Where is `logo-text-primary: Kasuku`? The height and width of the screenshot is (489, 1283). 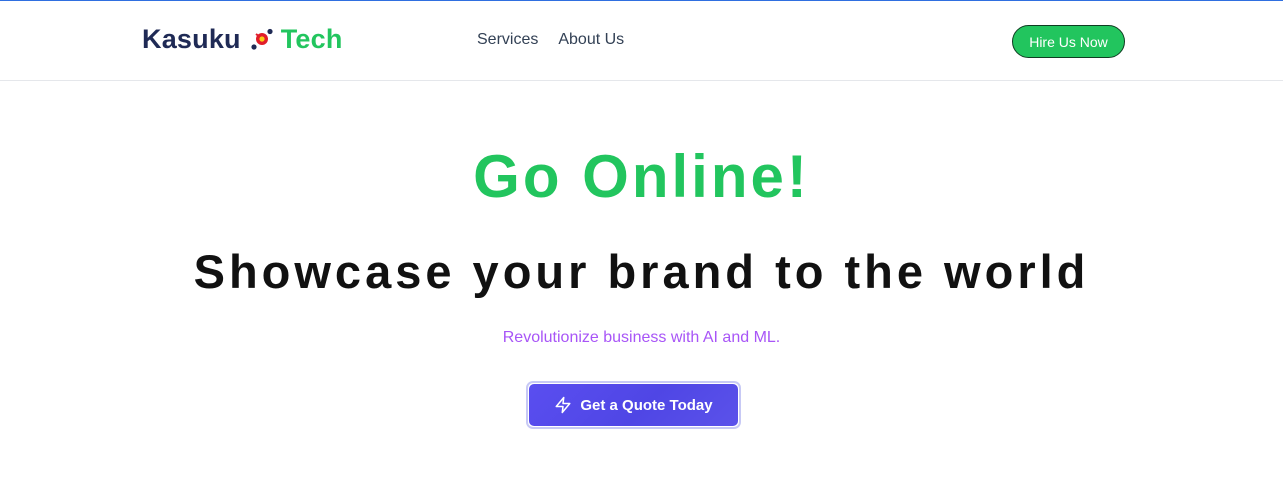
logo-text-primary: Kasuku is located at coordinates (191, 38).